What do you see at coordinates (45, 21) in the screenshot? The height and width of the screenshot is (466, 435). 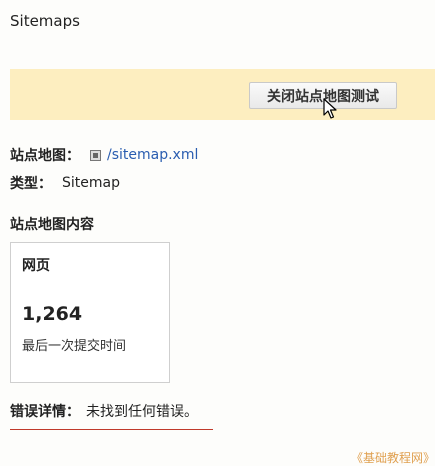 I see `page-title: Sitemaps` at bounding box center [45, 21].